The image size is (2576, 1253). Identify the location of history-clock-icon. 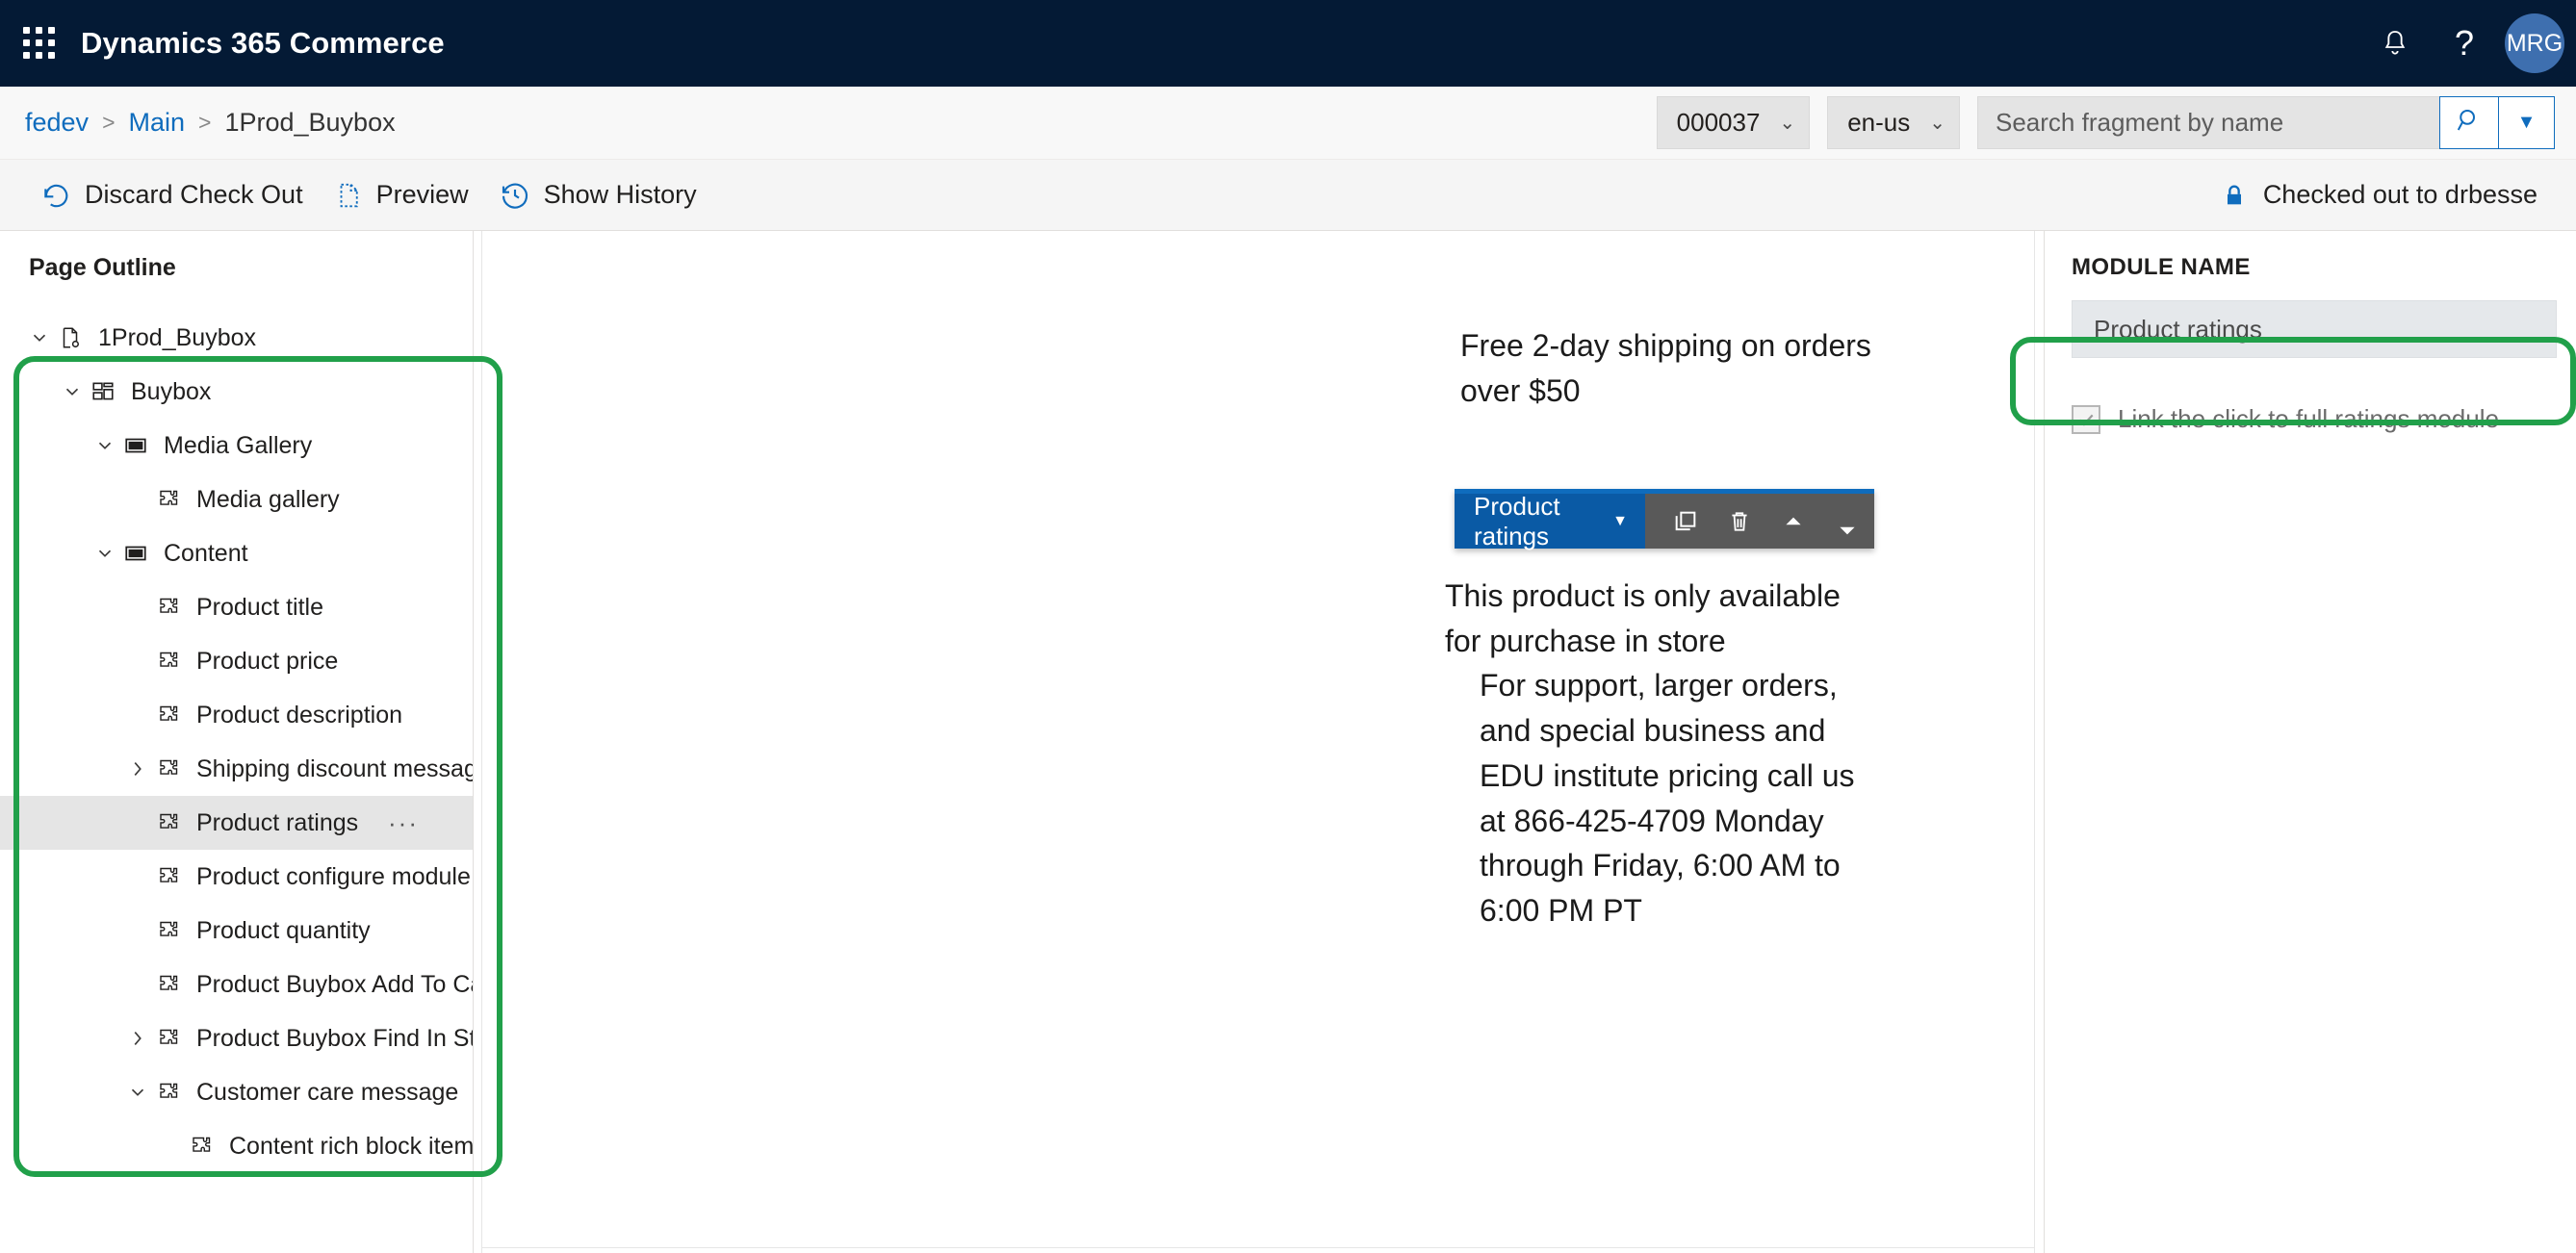
(515, 195).